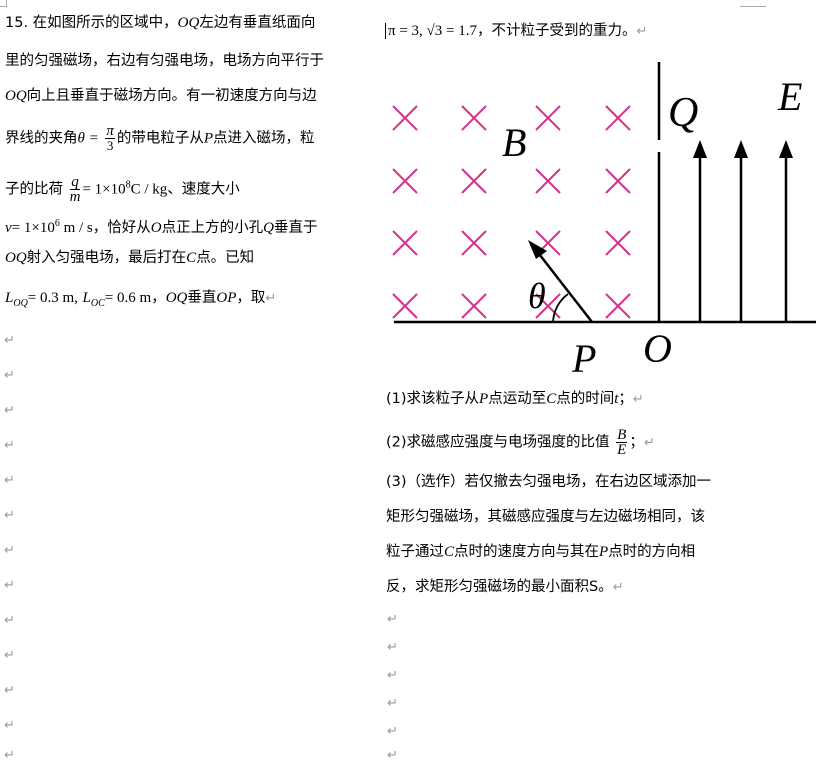 This screenshot has width=819, height=767. What do you see at coordinates (122, 189) in the screenshot?
I see `problem-line-5: 子的比荷 q m = 1×108C / kg、速度大小` at bounding box center [122, 189].